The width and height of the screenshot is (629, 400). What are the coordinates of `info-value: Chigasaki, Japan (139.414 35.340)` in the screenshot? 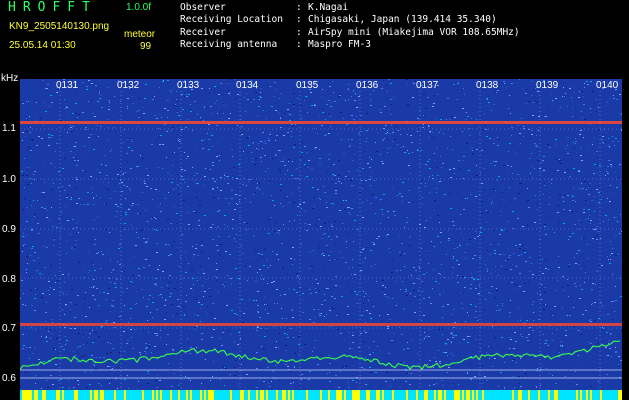 It's located at (402, 20).